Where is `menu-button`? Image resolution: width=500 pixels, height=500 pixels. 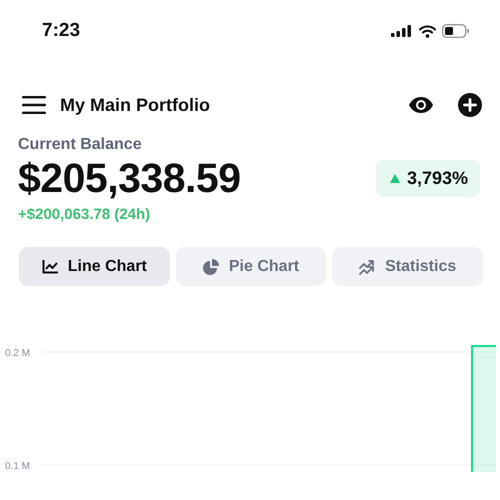
menu-button is located at coordinates (34, 105).